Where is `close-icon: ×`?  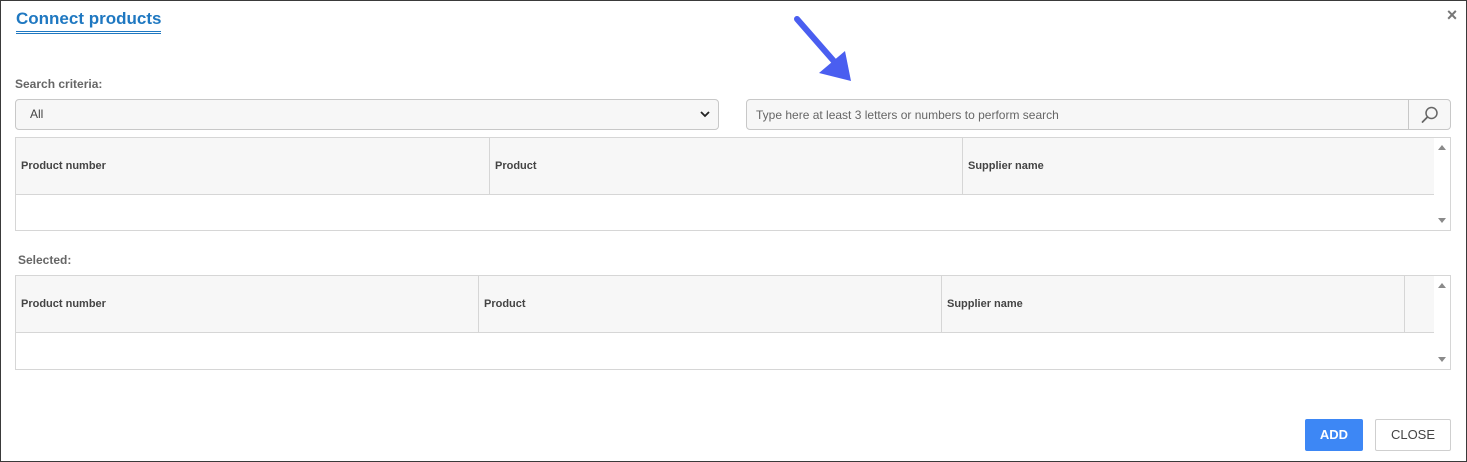 close-icon: × is located at coordinates (1452, 15).